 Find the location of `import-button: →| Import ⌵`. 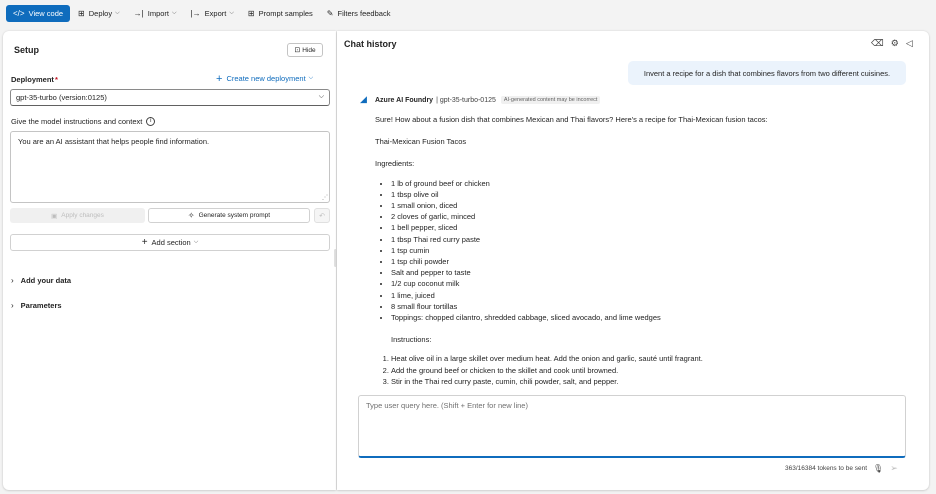

import-button: →| Import ⌵ is located at coordinates (155, 13).